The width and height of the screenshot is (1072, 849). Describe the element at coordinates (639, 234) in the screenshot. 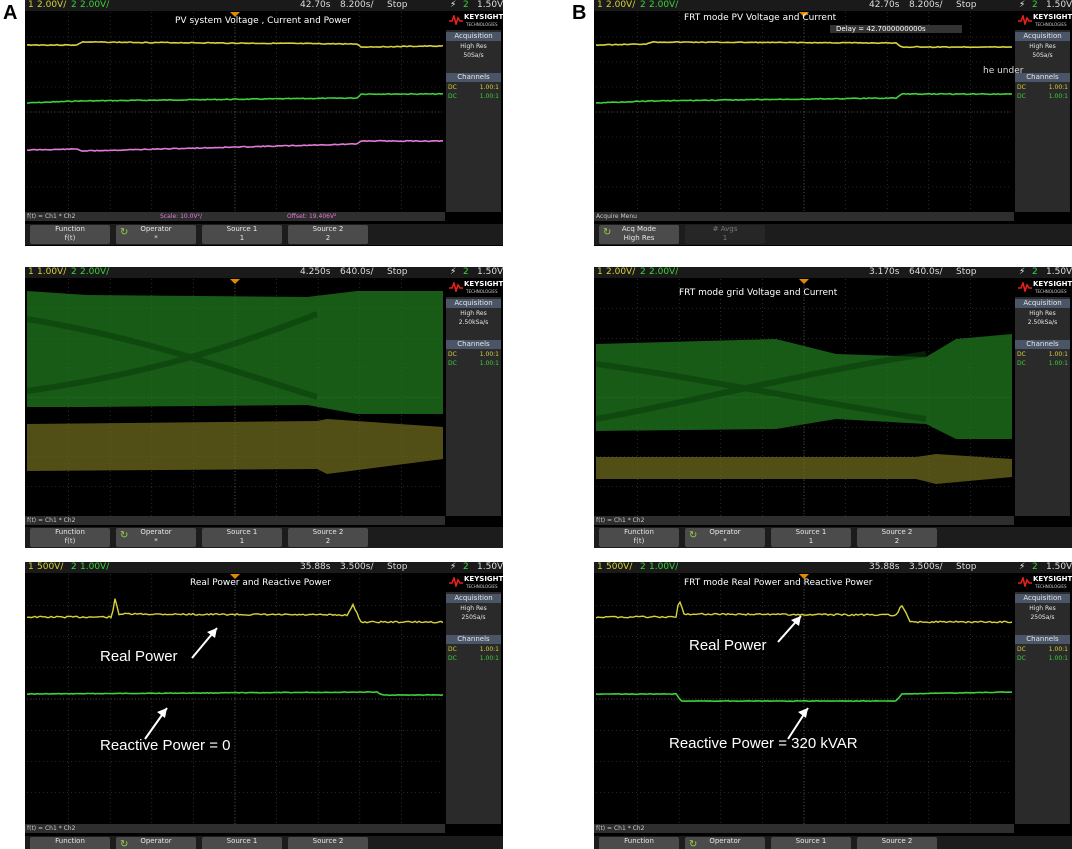

I see `softkey-acq-mode: ↻ Acq Mode High Res` at that location.